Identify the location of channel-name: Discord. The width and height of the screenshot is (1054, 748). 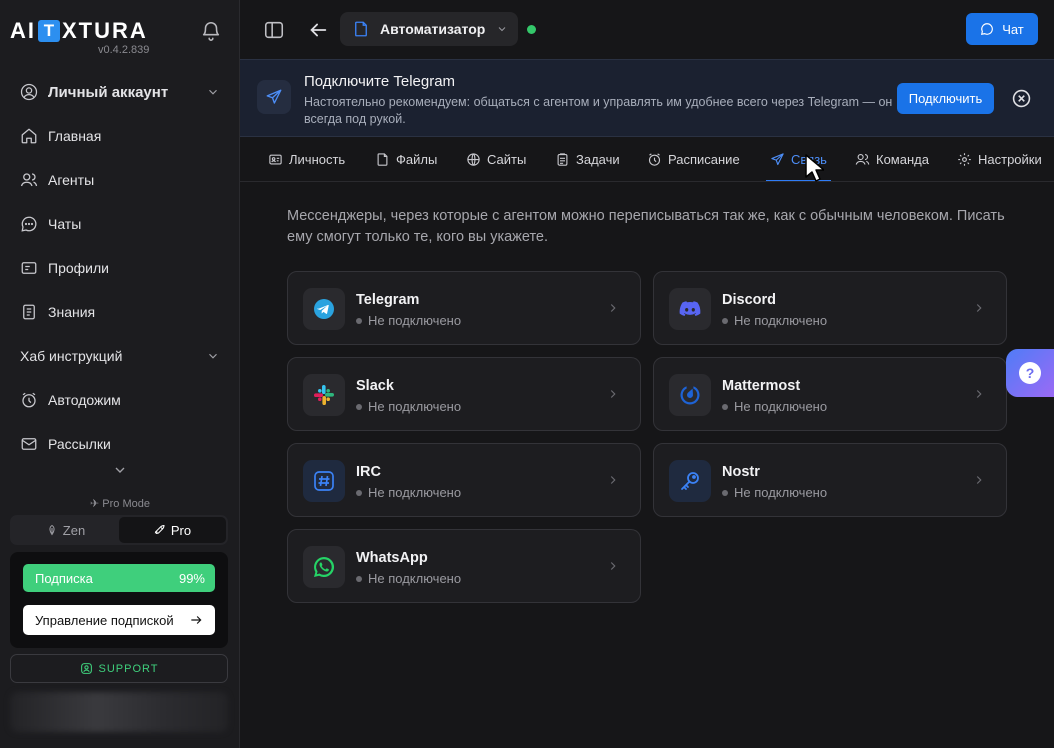
(749, 300).